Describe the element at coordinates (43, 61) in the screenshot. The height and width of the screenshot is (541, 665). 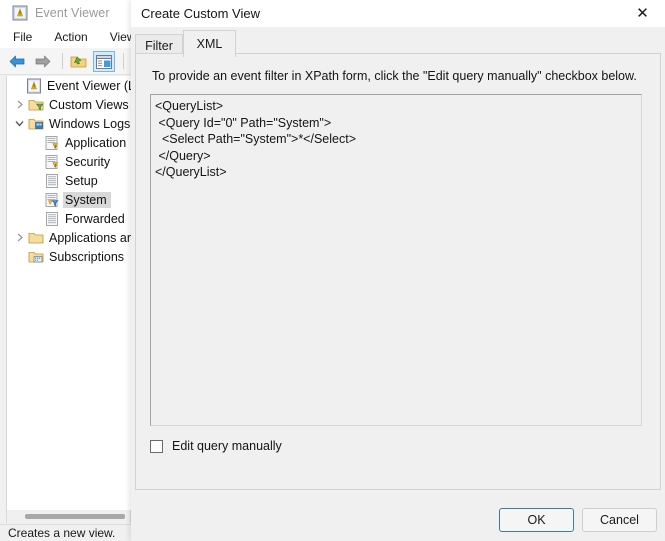
I see `forward-arrow-icon` at that location.